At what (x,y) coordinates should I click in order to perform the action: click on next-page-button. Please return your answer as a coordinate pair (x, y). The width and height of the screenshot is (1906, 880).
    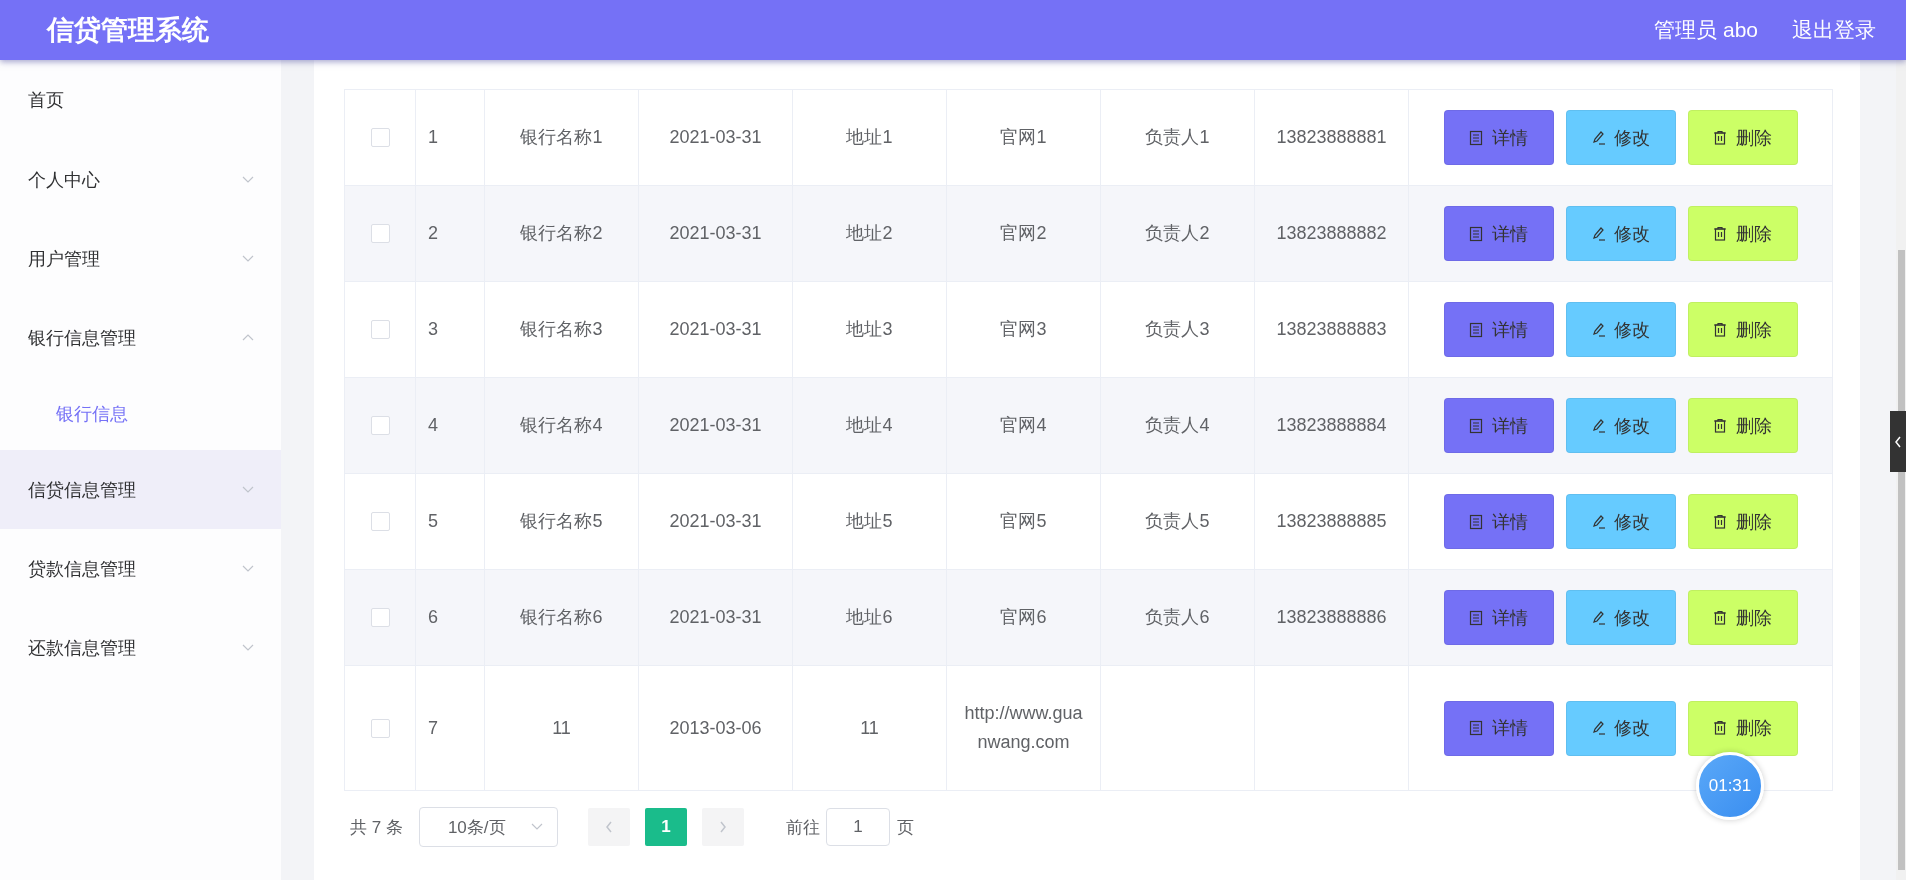
    Looking at the image, I should click on (722, 827).